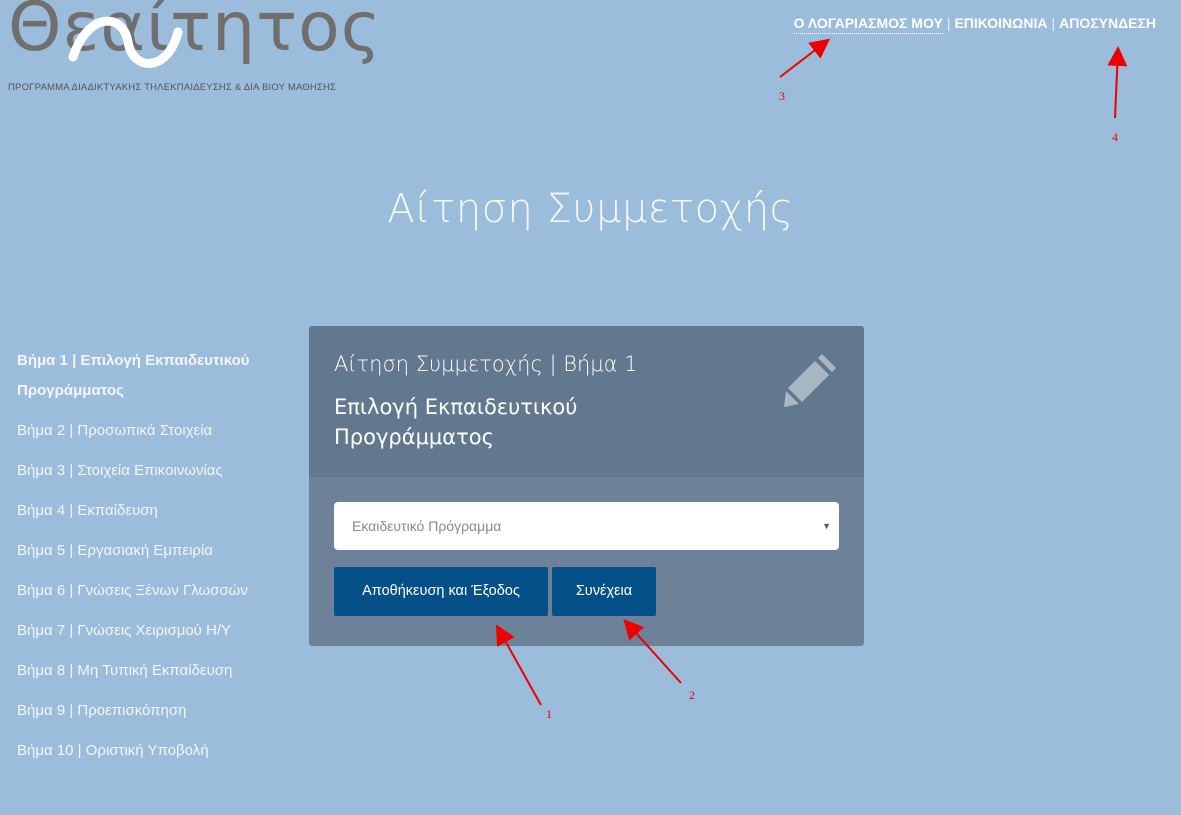  I want to click on step-5-link: Βήμα 5 | Εργασιακή Εμπειρία, so click(147, 551).